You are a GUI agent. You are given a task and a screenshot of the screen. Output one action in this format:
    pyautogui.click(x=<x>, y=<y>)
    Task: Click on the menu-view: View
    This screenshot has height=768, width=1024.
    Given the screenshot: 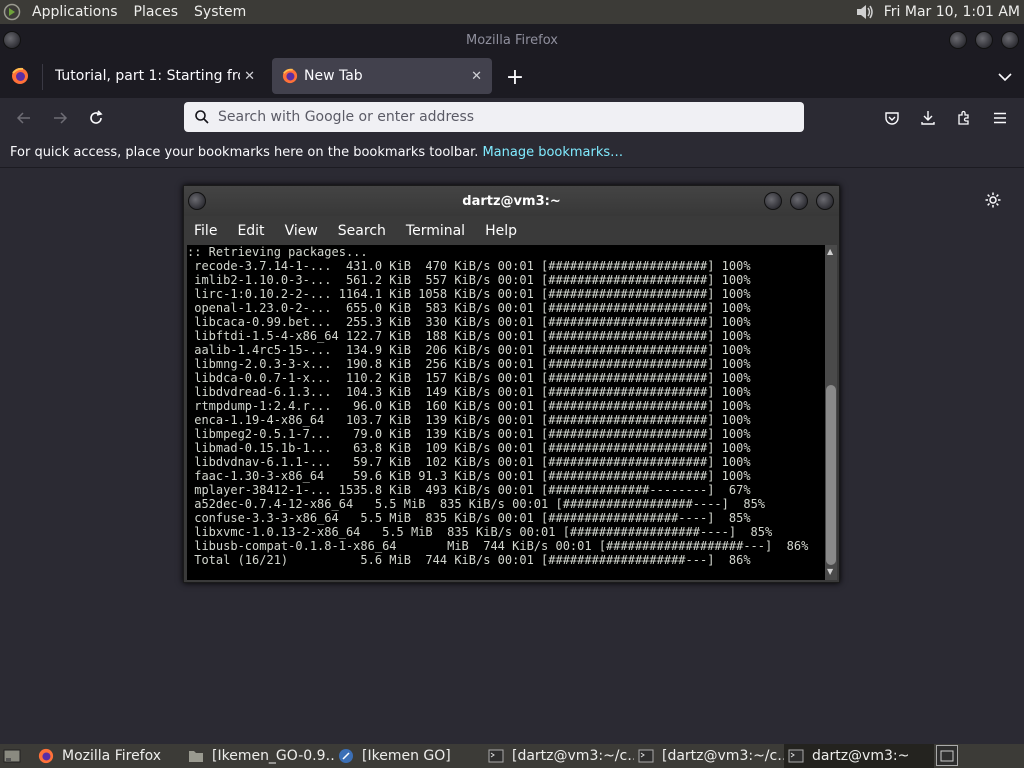 What is the action you would take?
    pyautogui.click(x=301, y=231)
    